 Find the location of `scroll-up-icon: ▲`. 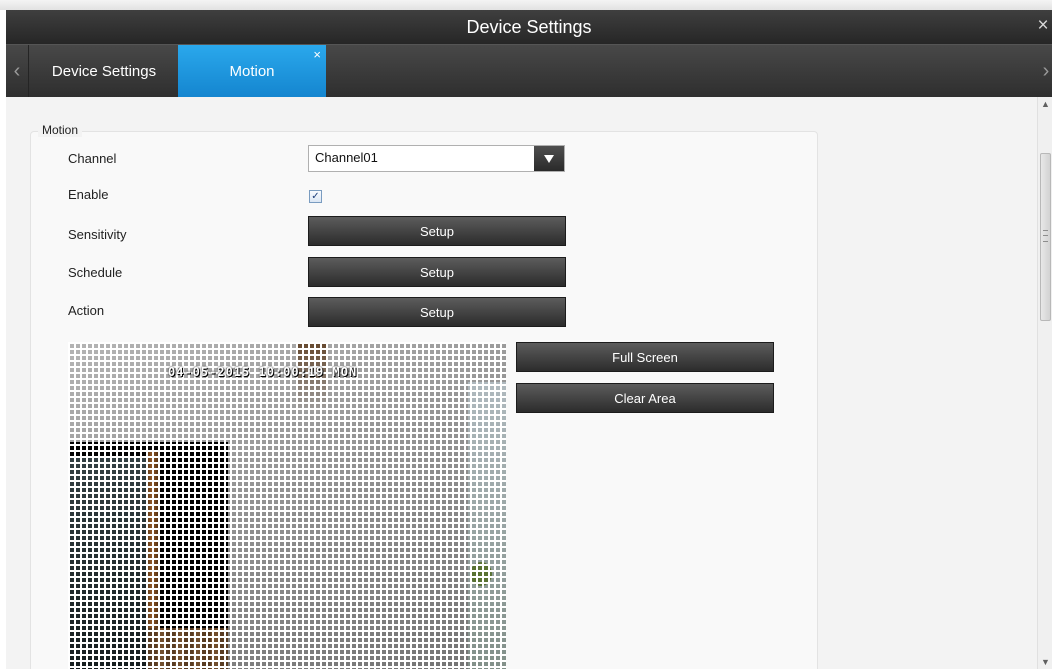

scroll-up-icon: ▲ is located at coordinates (1045, 104).